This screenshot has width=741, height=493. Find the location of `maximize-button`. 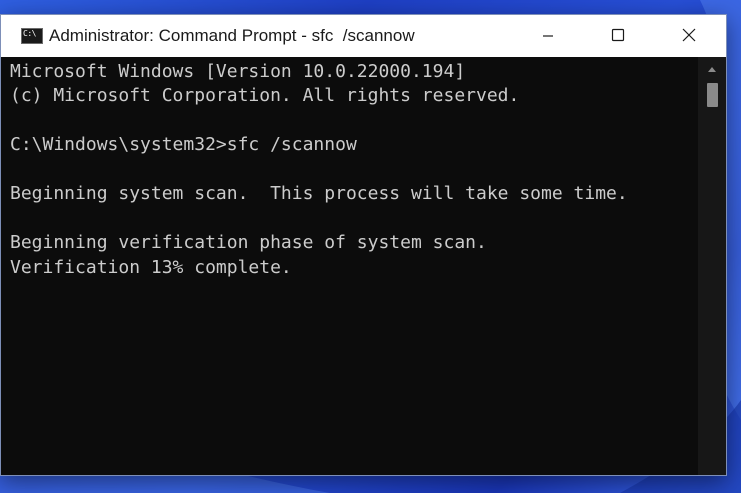

maximize-button is located at coordinates (618, 36).